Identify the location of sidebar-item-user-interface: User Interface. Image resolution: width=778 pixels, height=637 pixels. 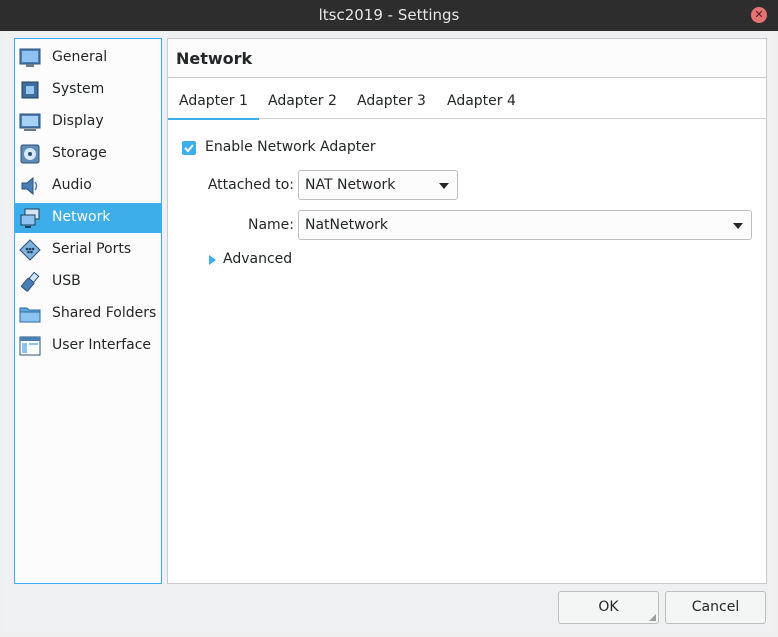
(88, 346).